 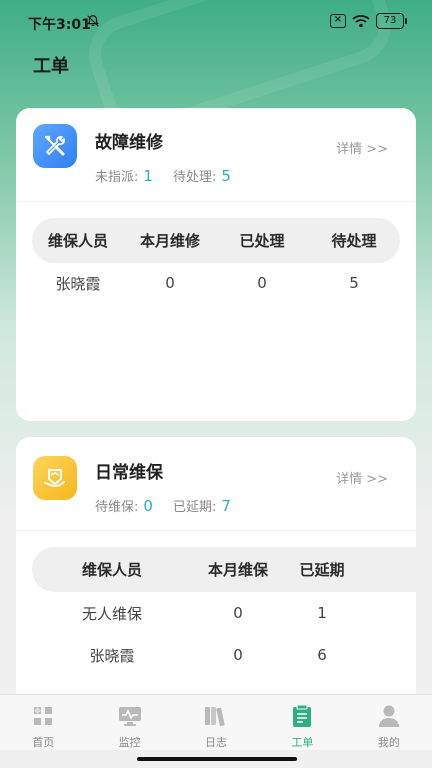 I want to click on maintenance-table-header: 维保人员 本月维保 已延期, so click(x=224, y=569).